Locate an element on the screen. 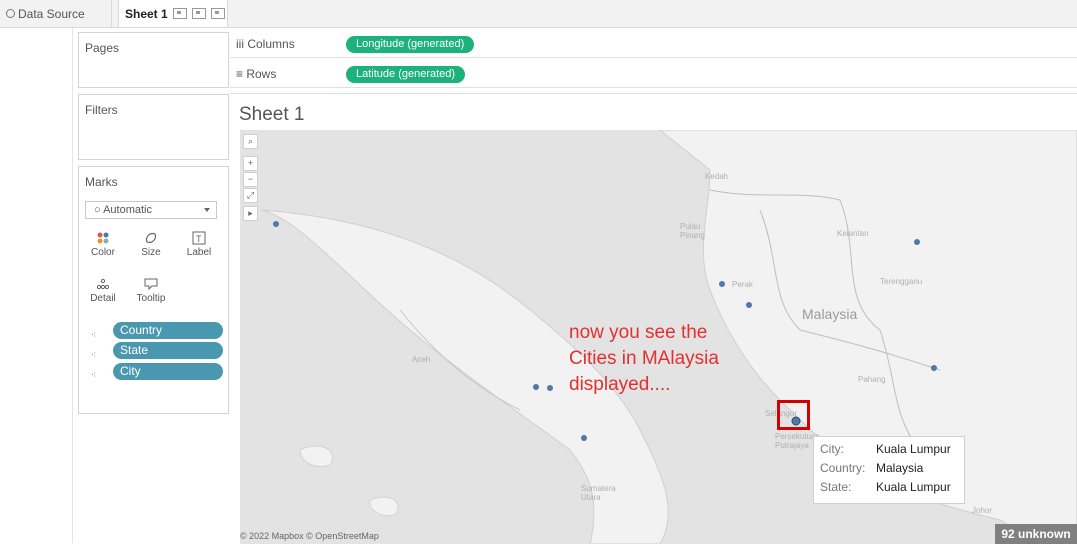 The image size is (1077, 544). map-label-terengganu: Terengganu is located at coordinates (901, 281).